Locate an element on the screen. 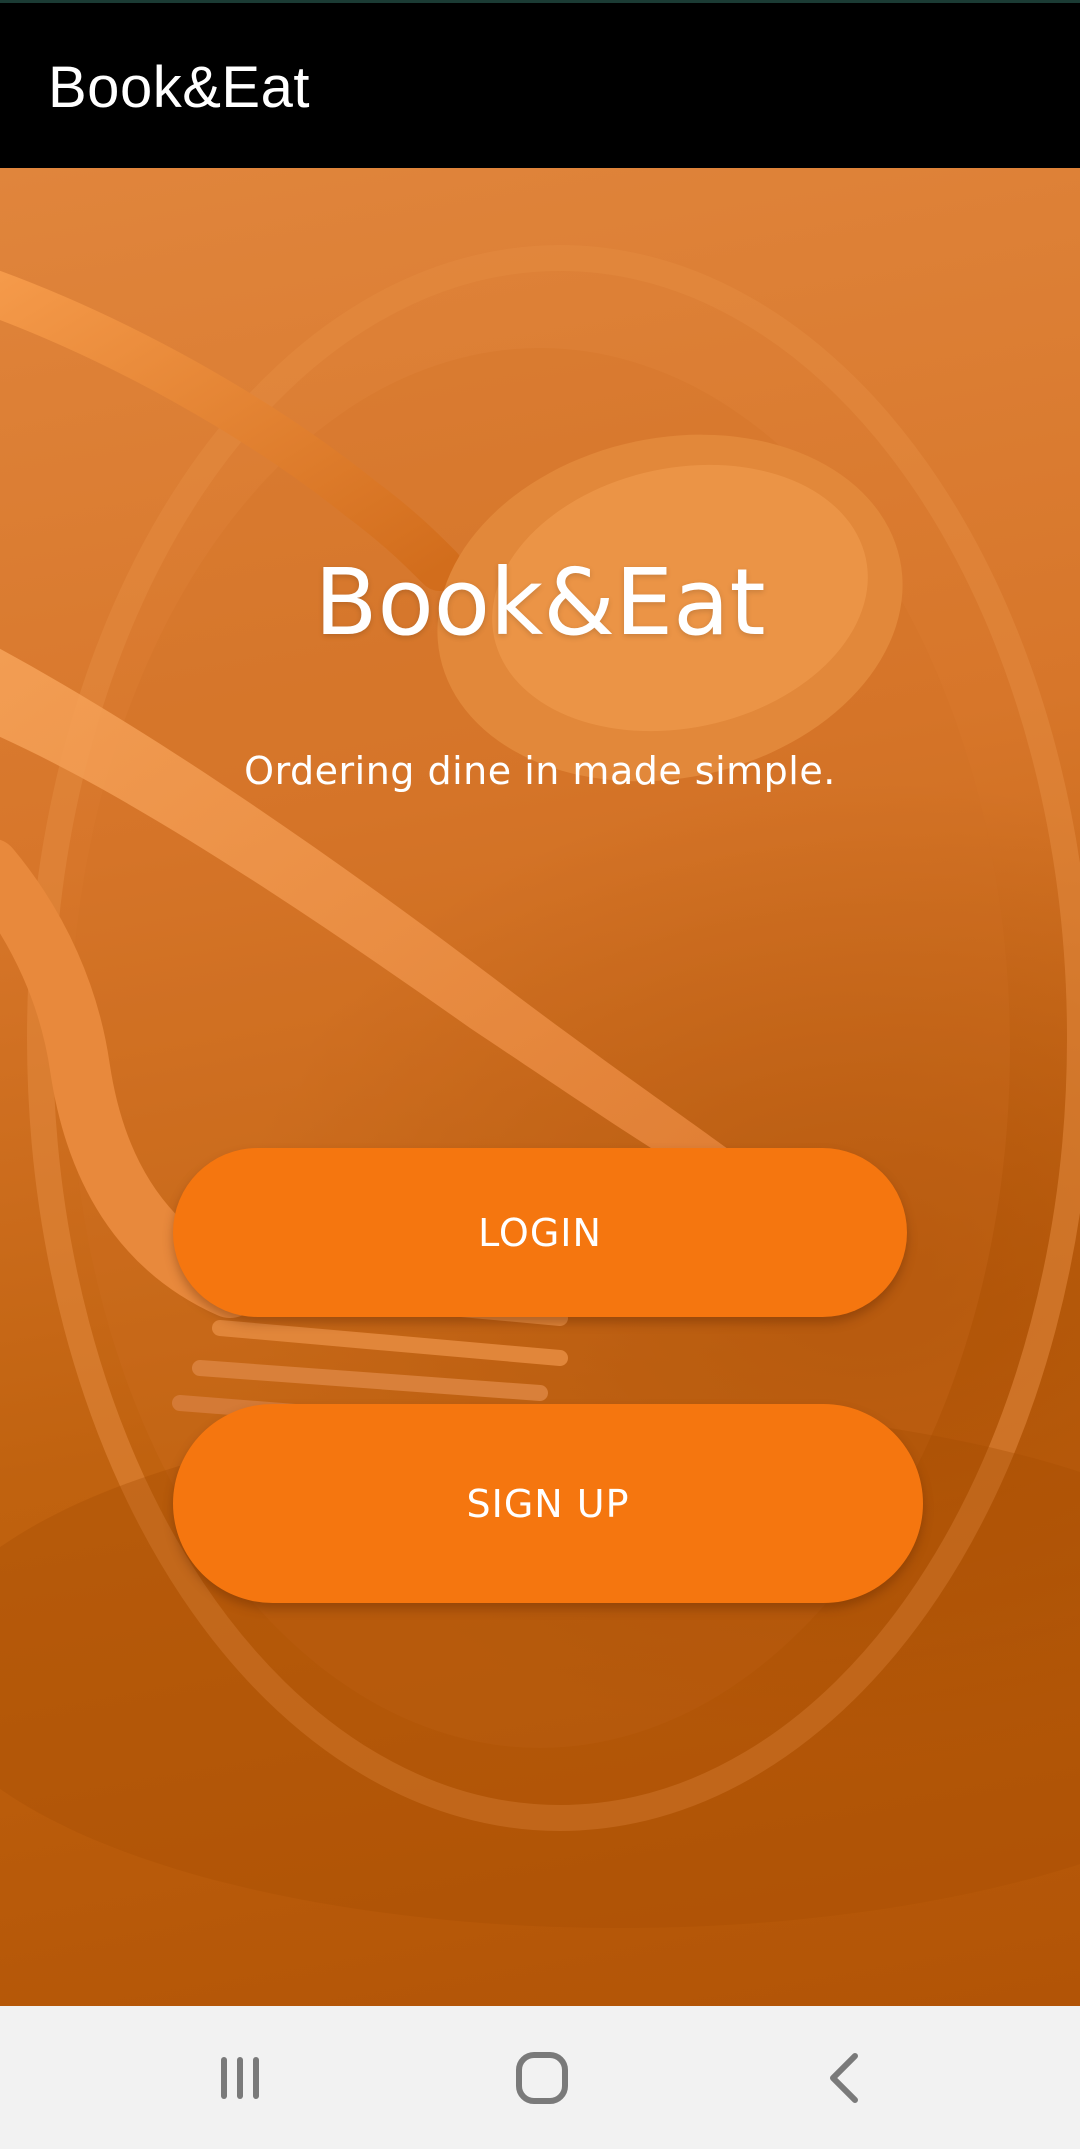  home-button is located at coordinates (542, 2077).